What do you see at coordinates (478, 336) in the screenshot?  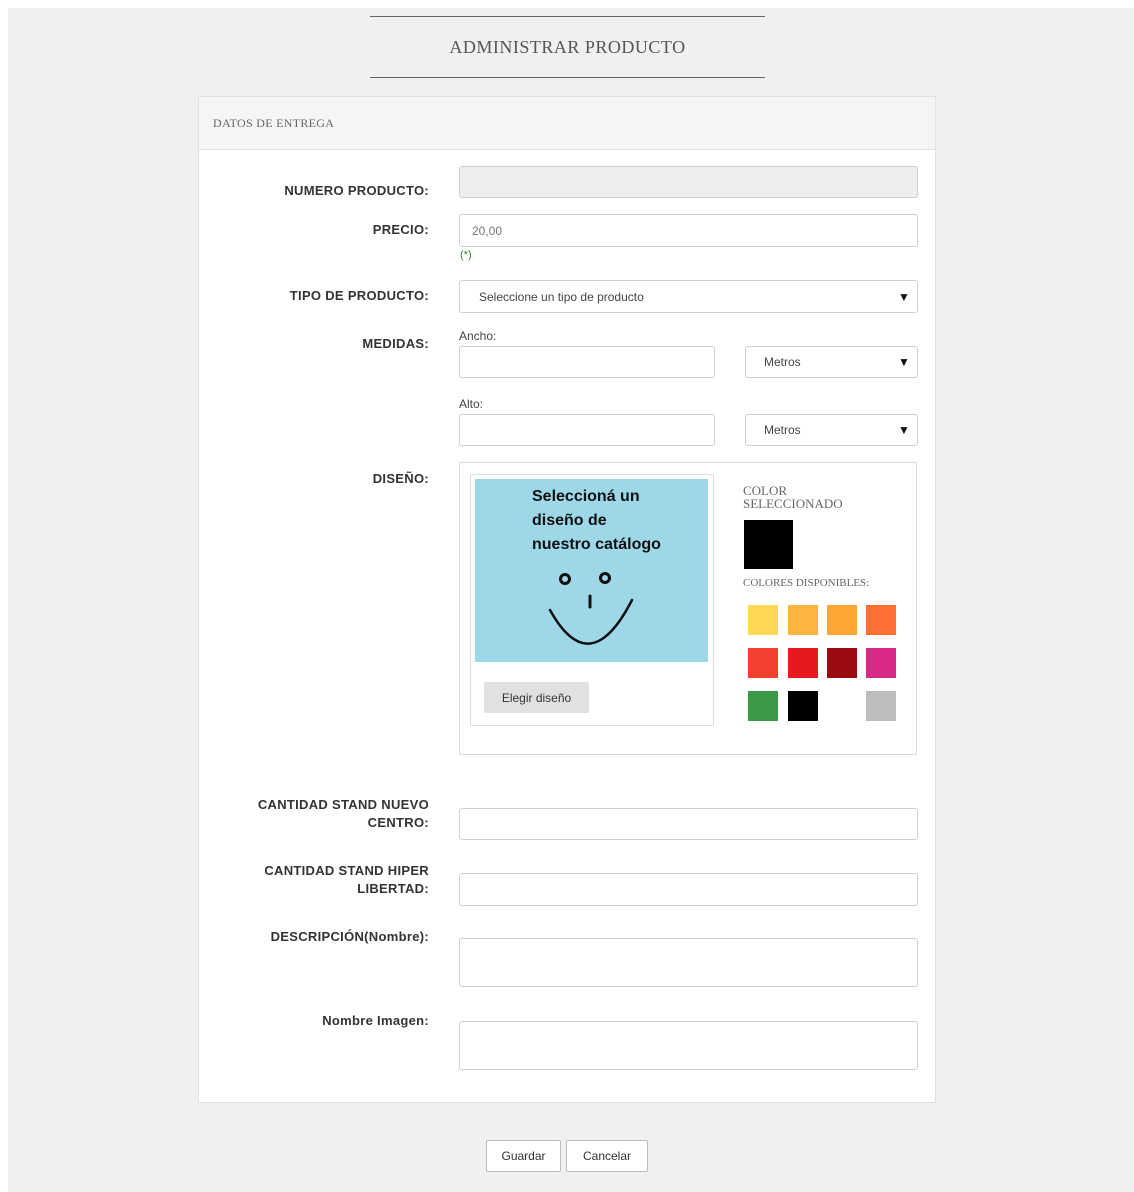 I see `ancho-label: Ancho:` at bounding box center [478, 336].